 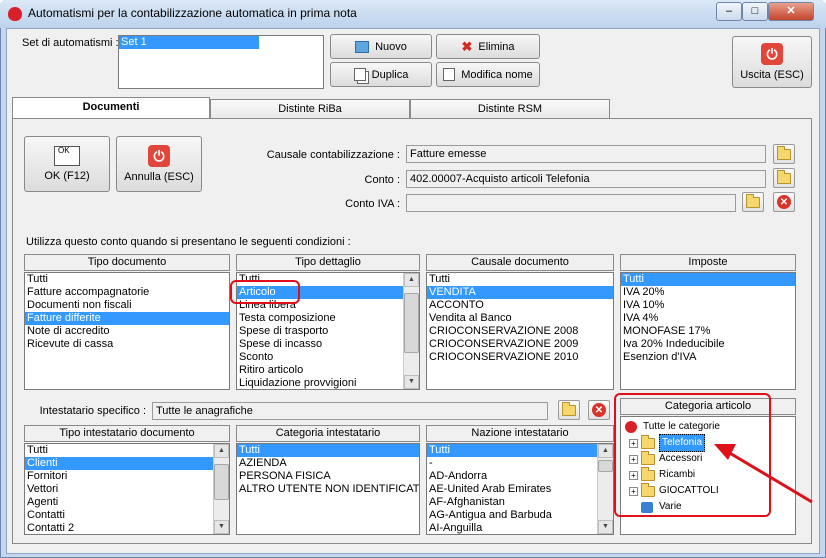 I want to click on uscita-button: ⏻ Uscita (ESC), so click(x=772, y=62).